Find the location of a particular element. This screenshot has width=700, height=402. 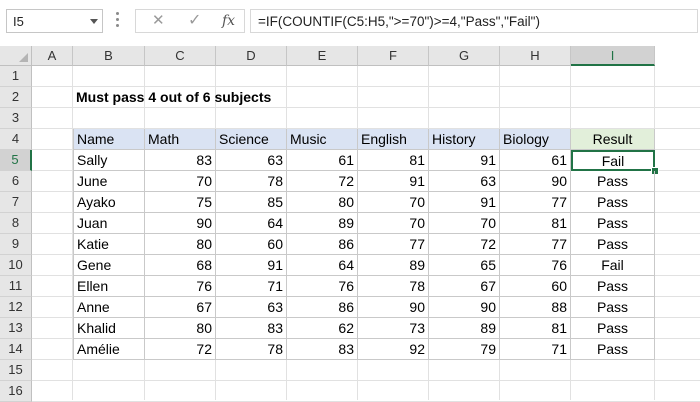

row-header-10: 10 is located at coordinates (16, 265).